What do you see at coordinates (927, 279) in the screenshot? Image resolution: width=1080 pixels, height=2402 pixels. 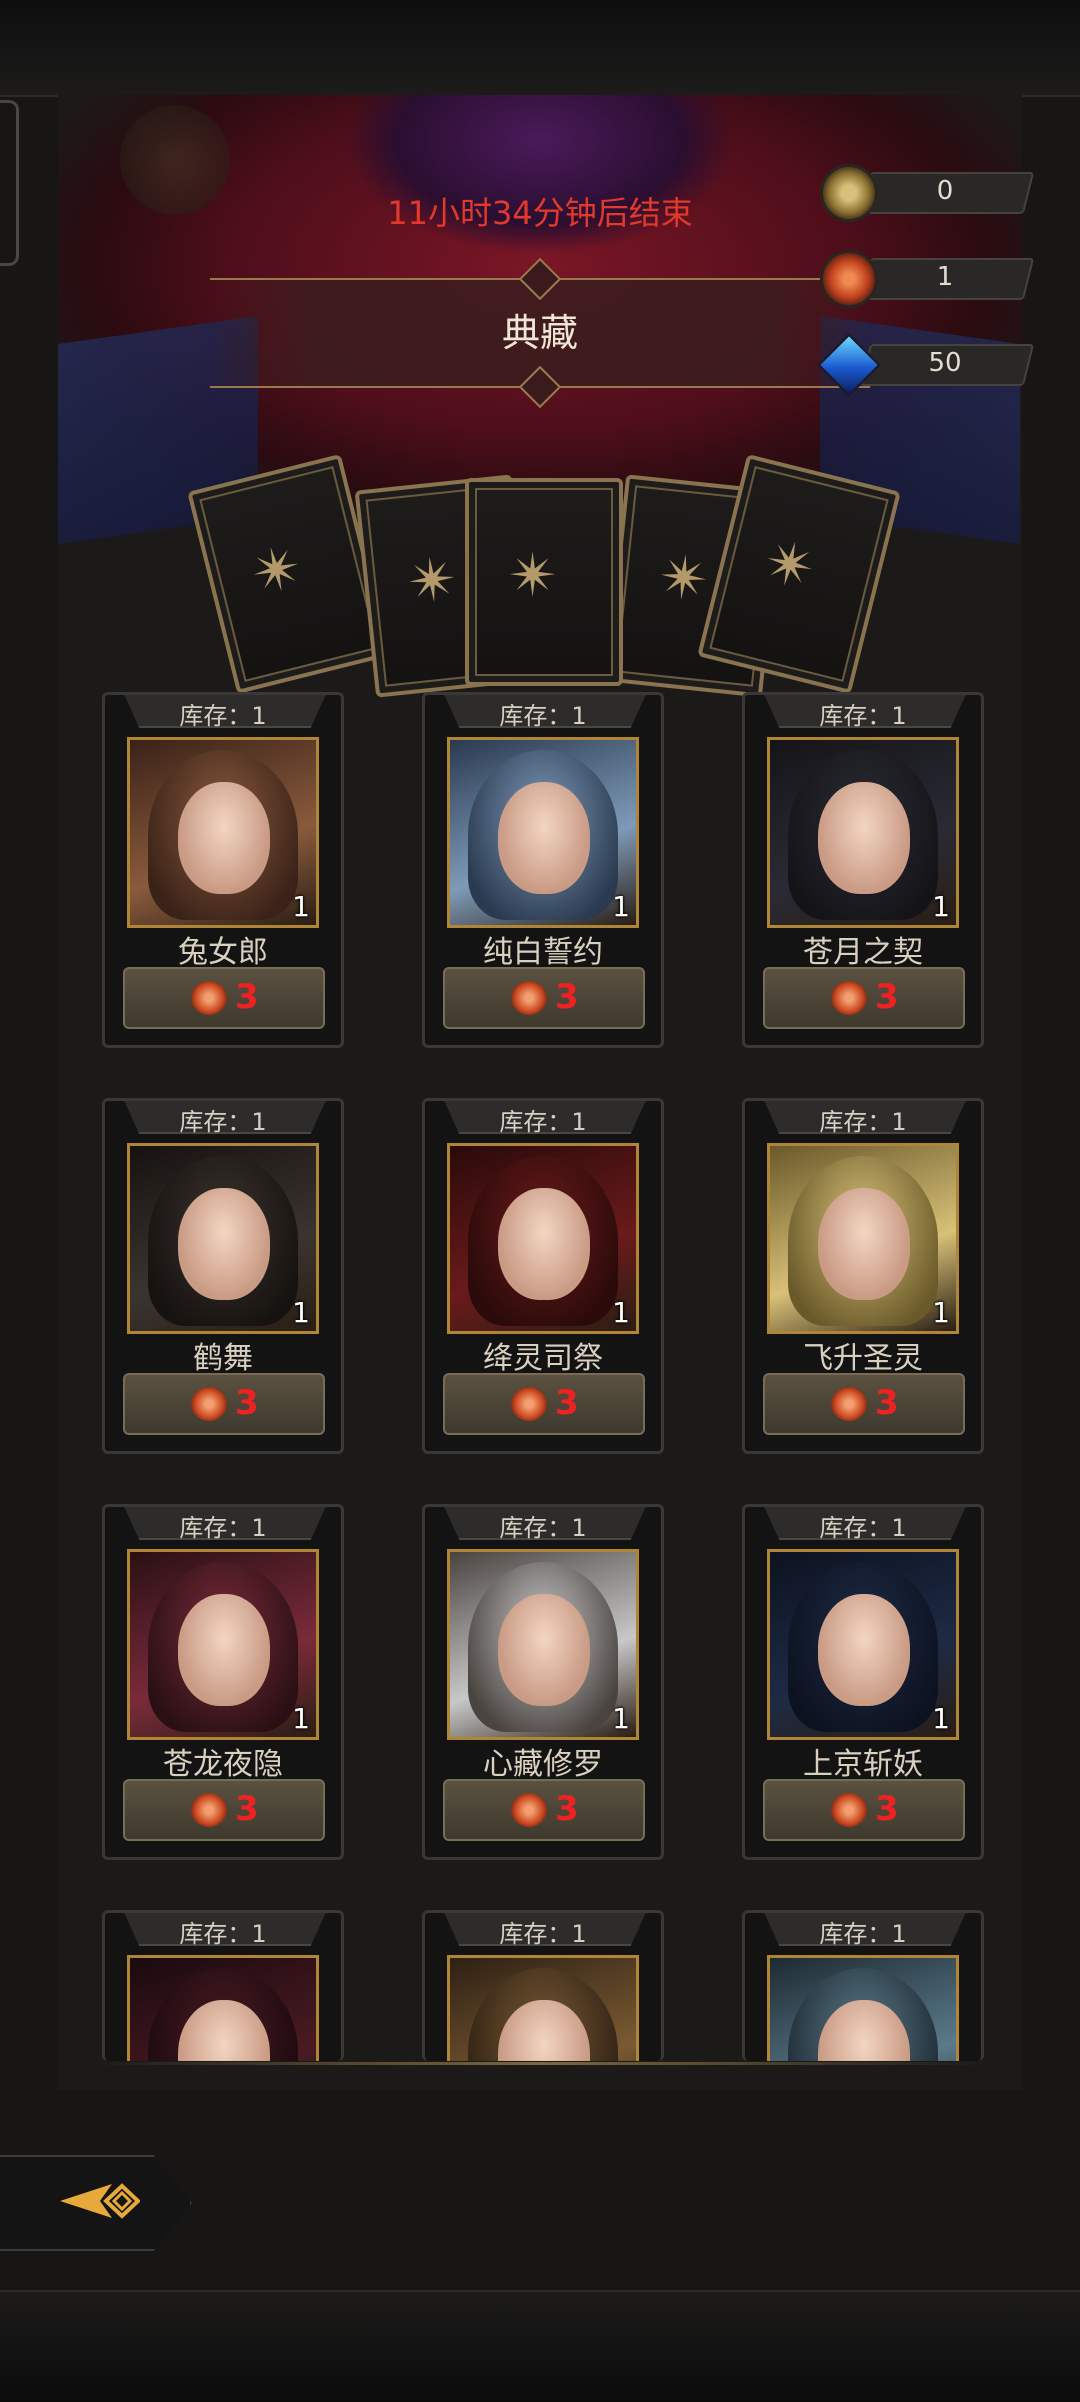 I see `currency-red: 1` at bounding box center [927, 279].